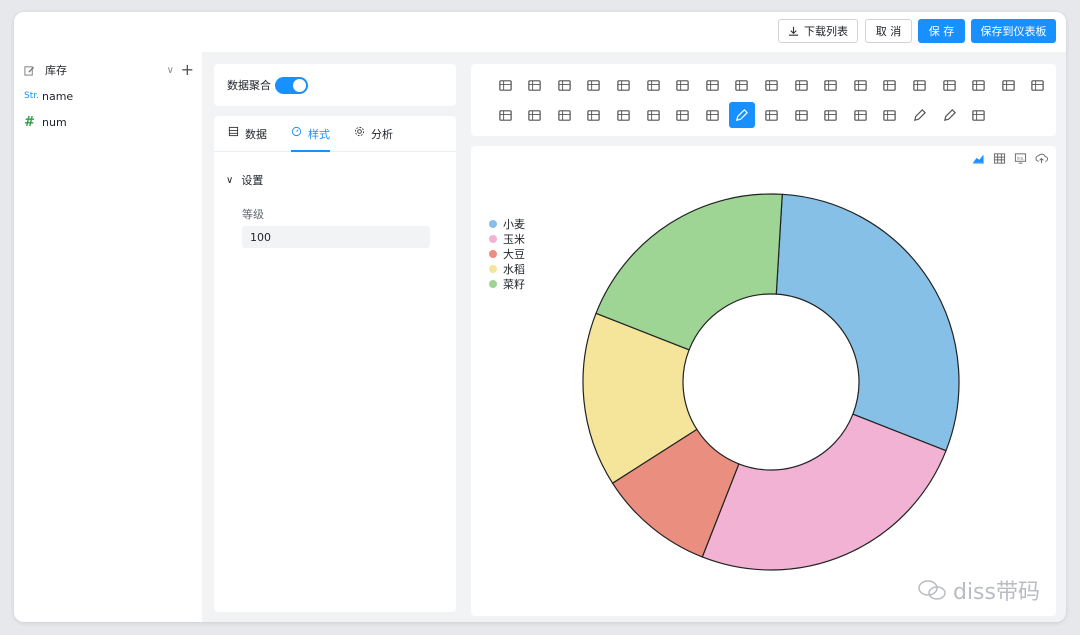 The height and width of the screenshot is (635, 1080). What do you see at coordinates (535, 85) in the screenshot?
I see `chart-type-pivot-icon` at bounding box center [535, 85].